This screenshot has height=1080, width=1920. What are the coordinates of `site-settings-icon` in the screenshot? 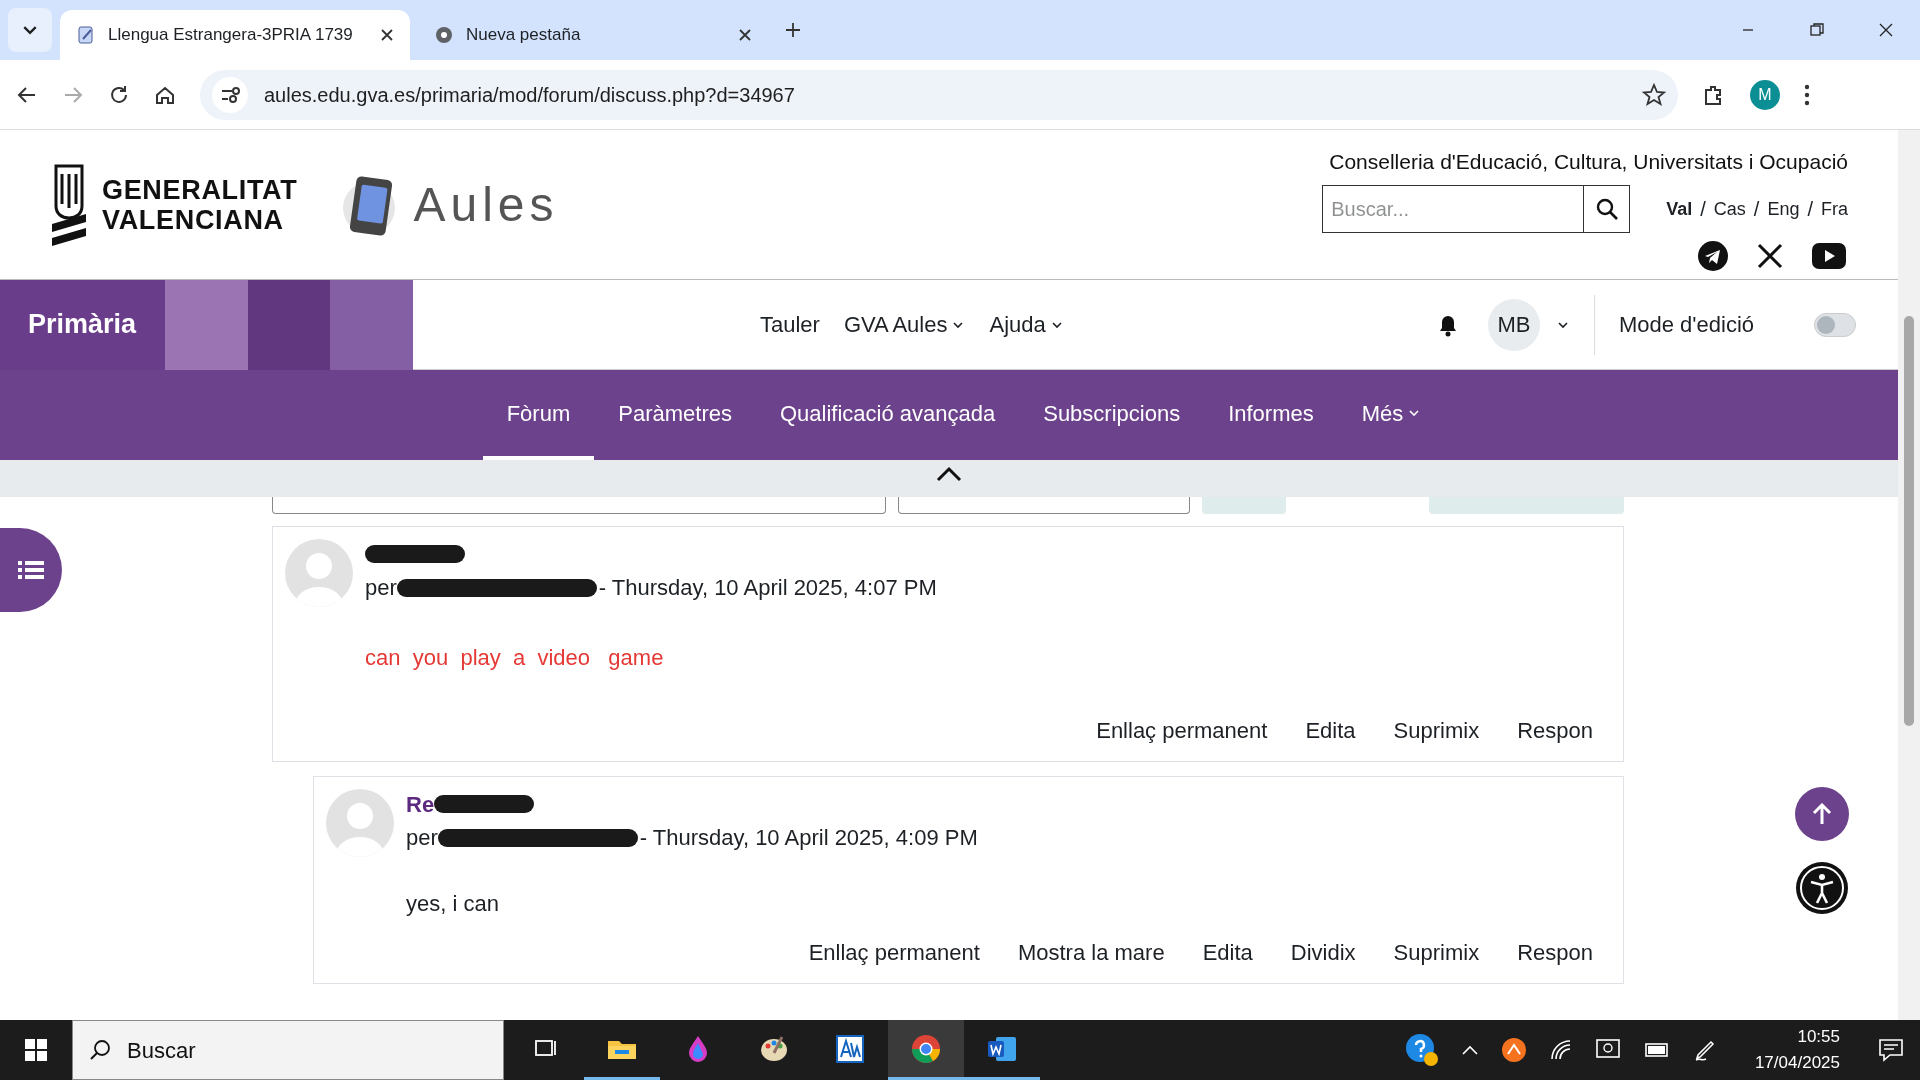 It's located at (230, 94).